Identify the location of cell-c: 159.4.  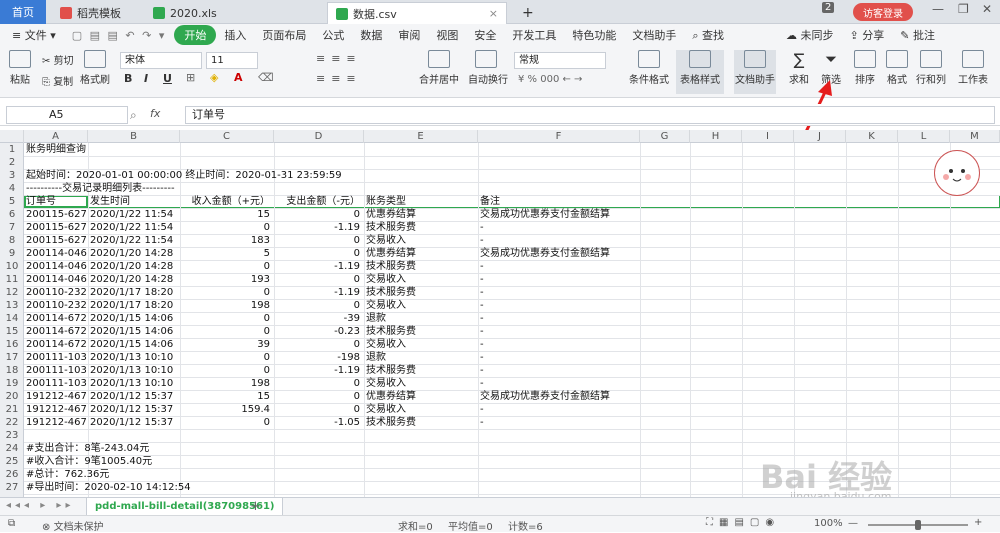
(227, 409).